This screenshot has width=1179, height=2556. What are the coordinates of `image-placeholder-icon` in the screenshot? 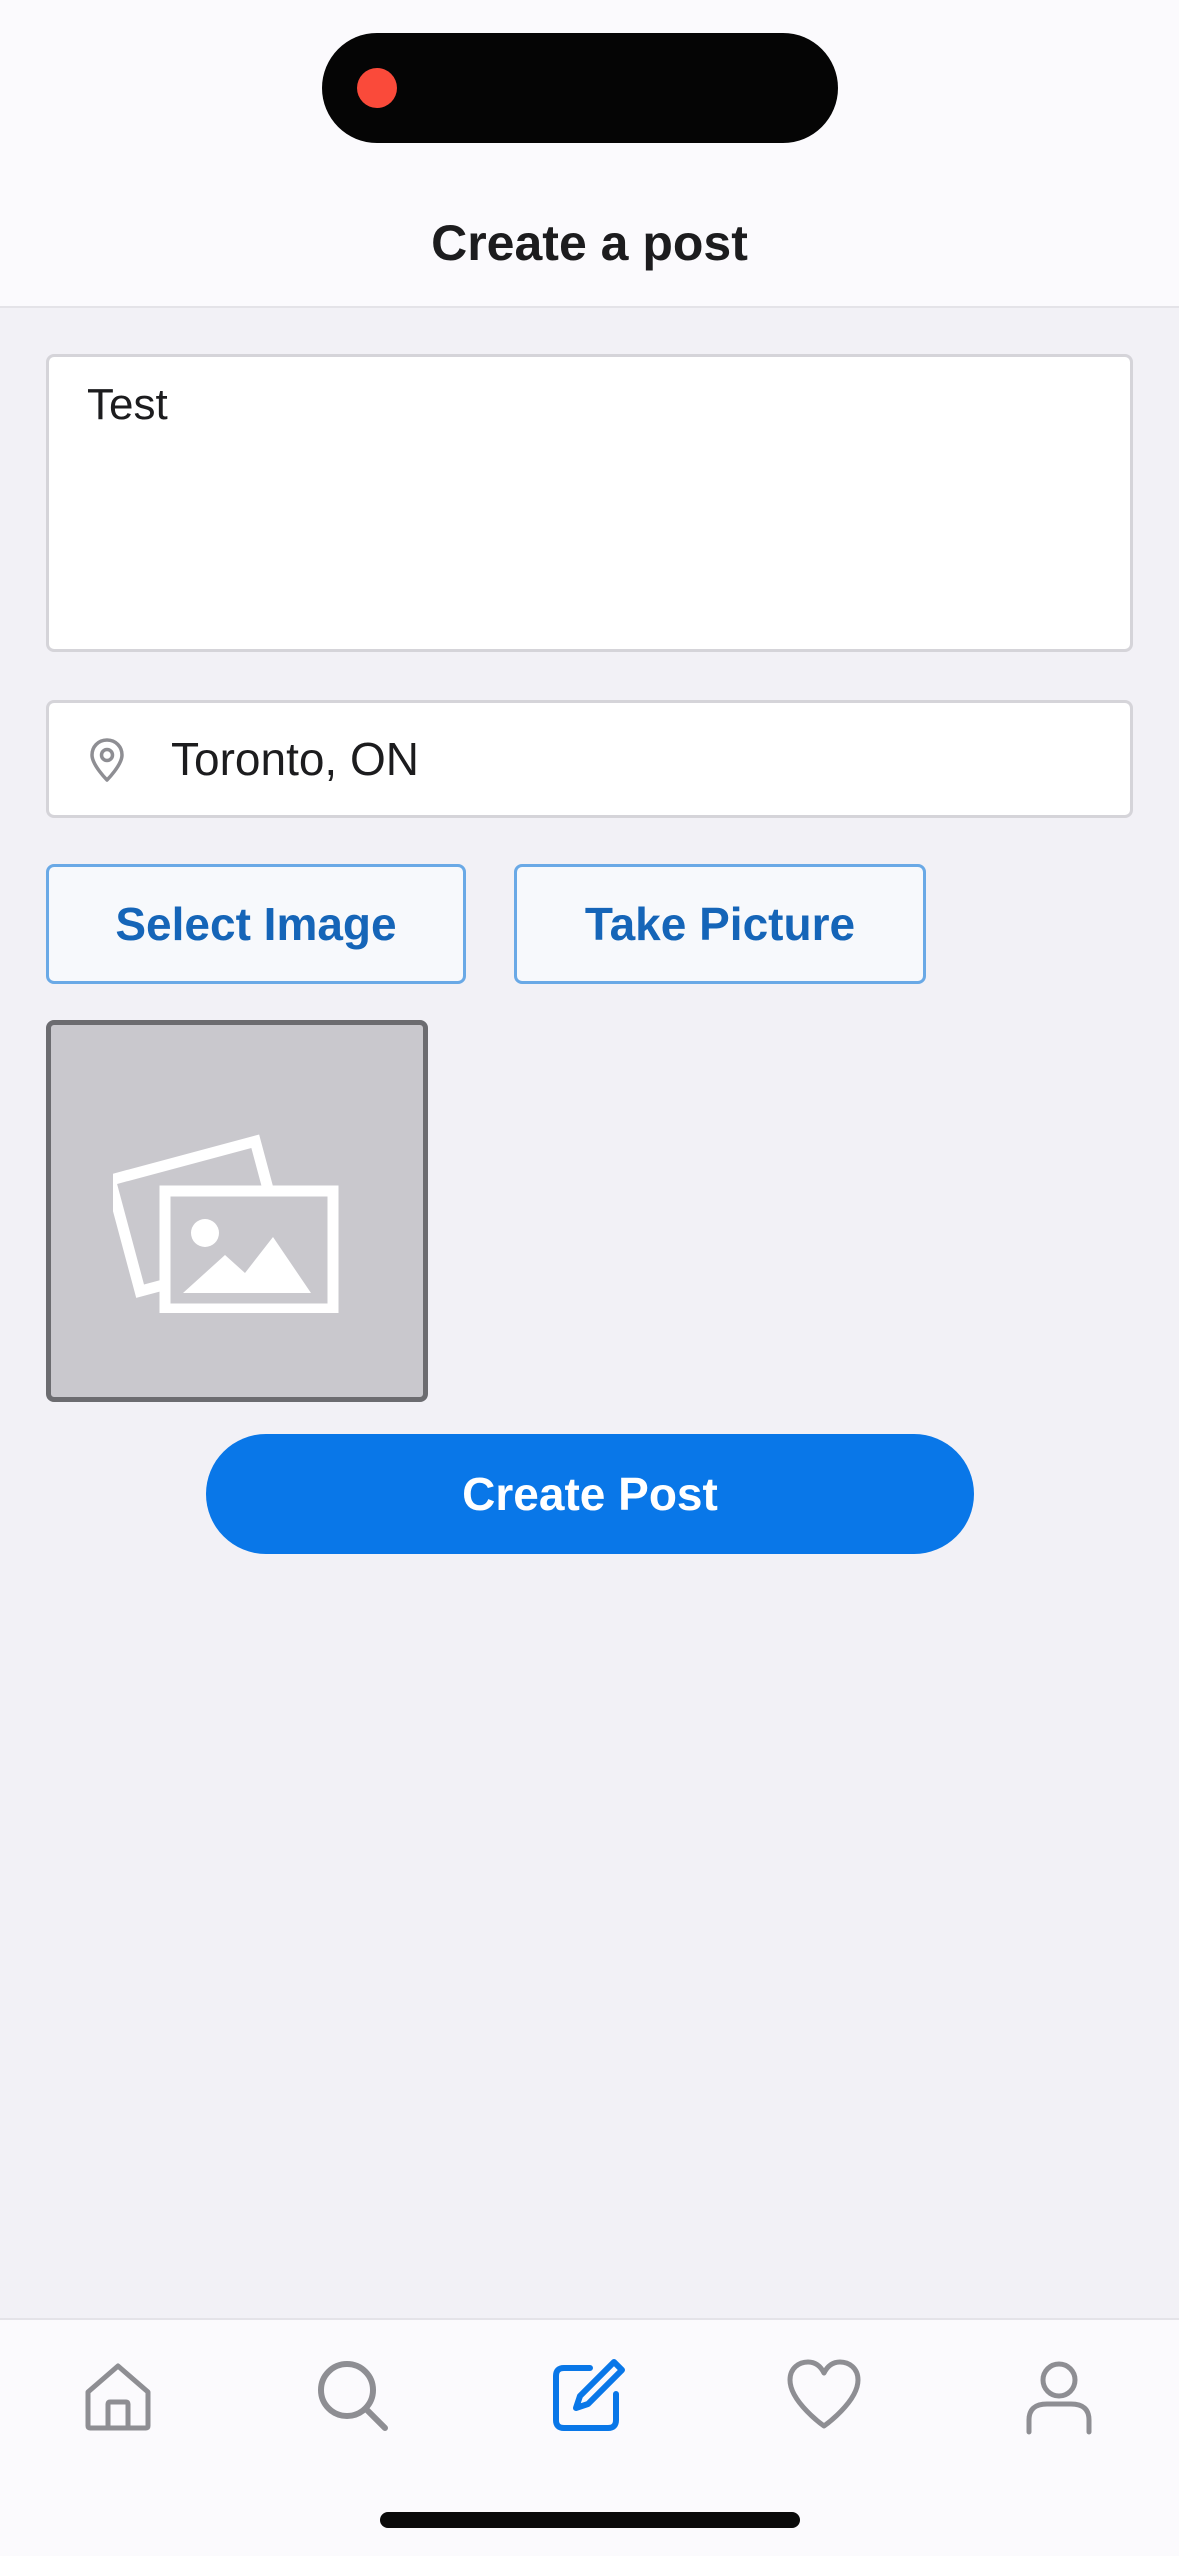 It's located at (226, 1223).